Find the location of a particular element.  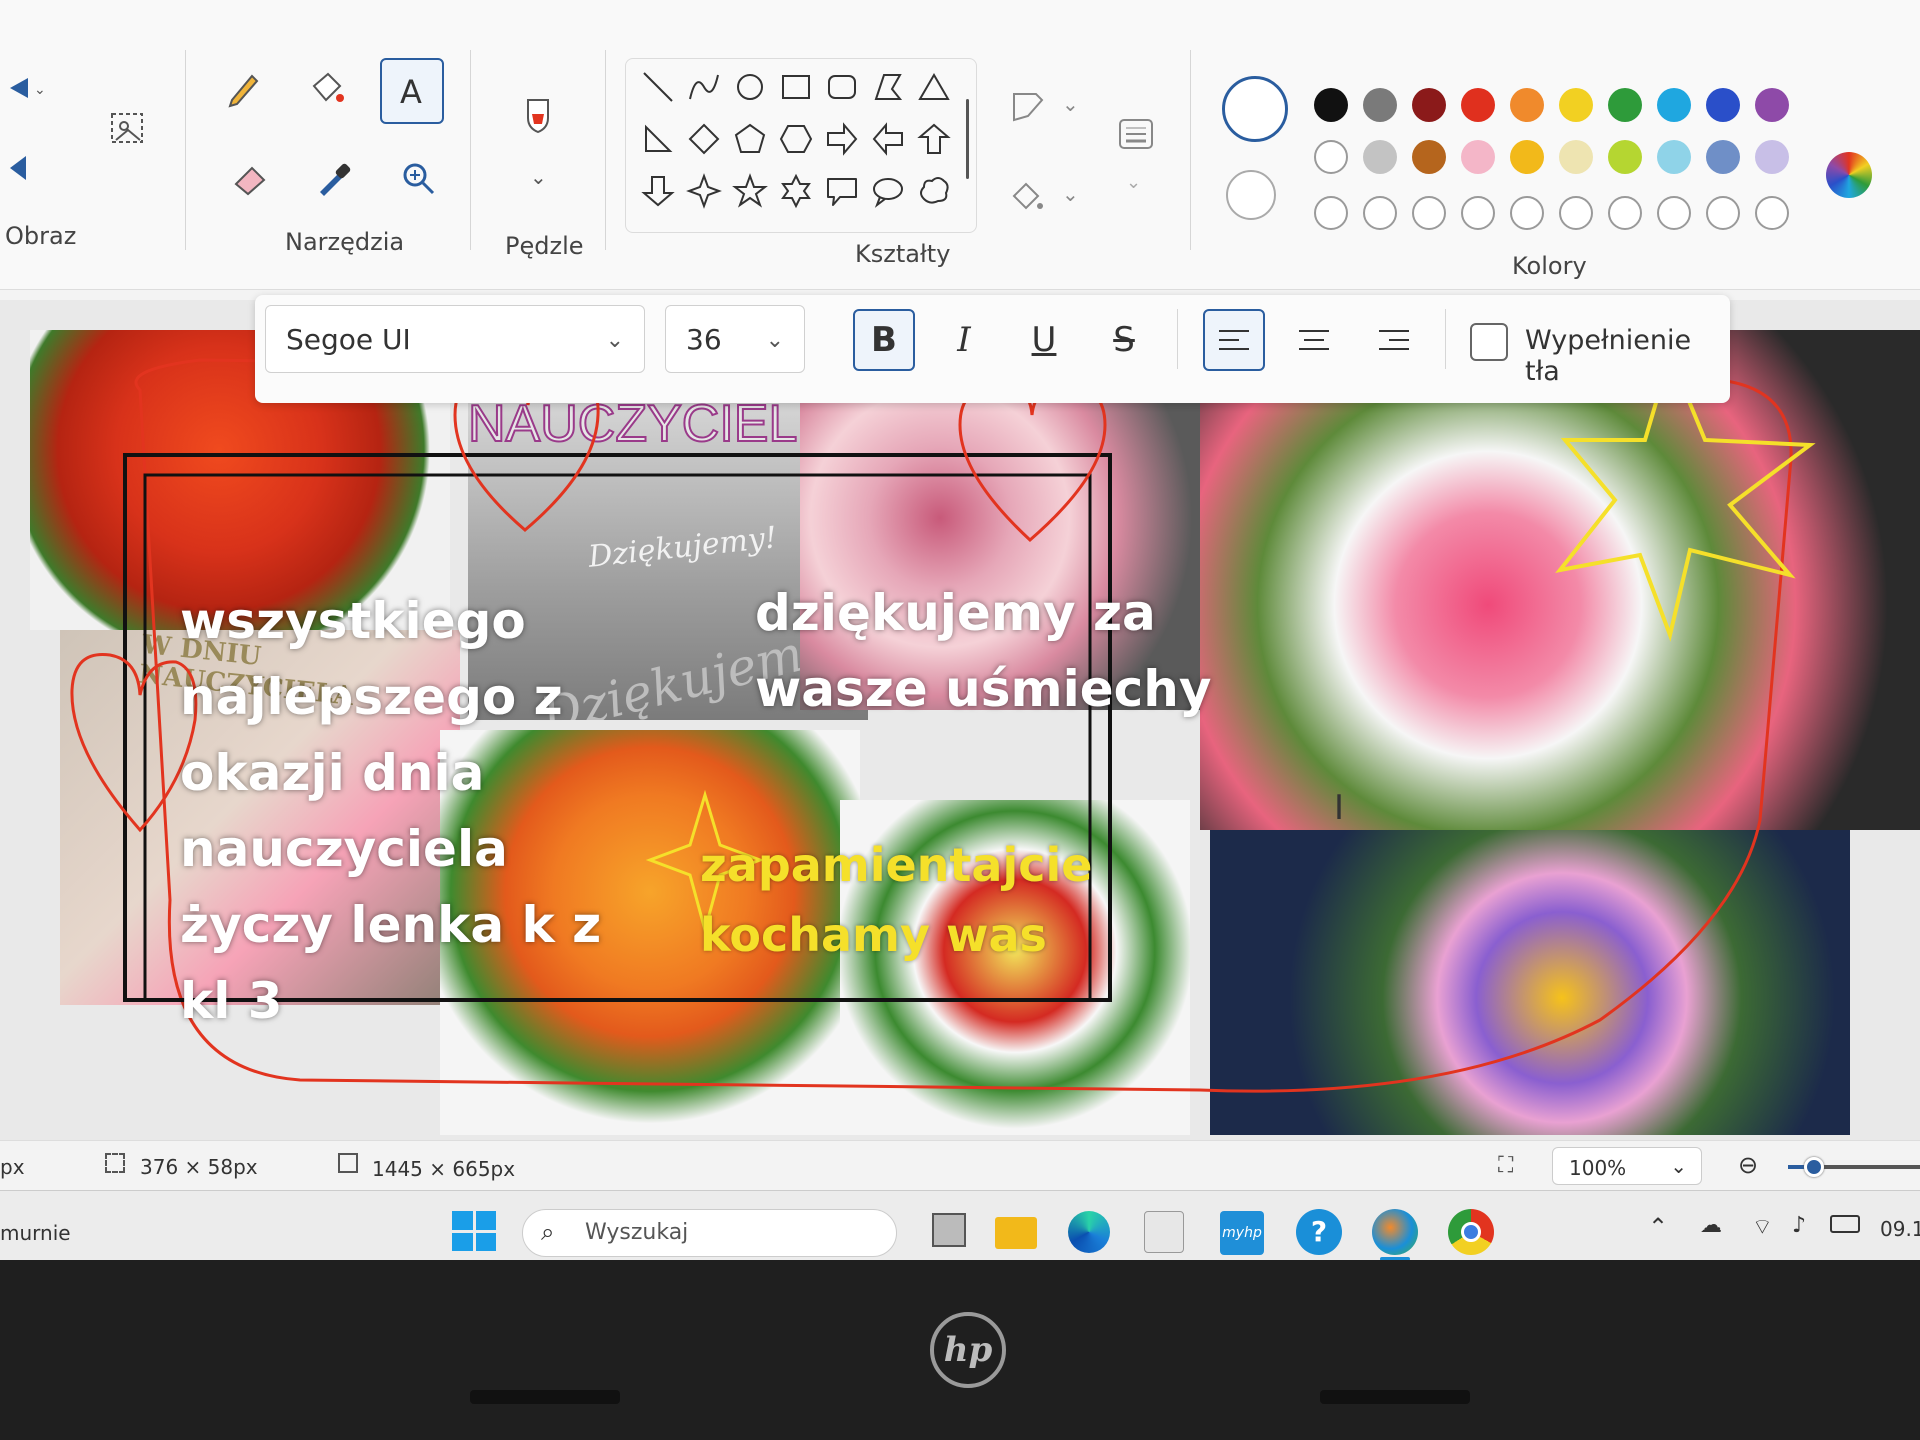

four-point-star-shape-icon is located at coordinates (706, 193).